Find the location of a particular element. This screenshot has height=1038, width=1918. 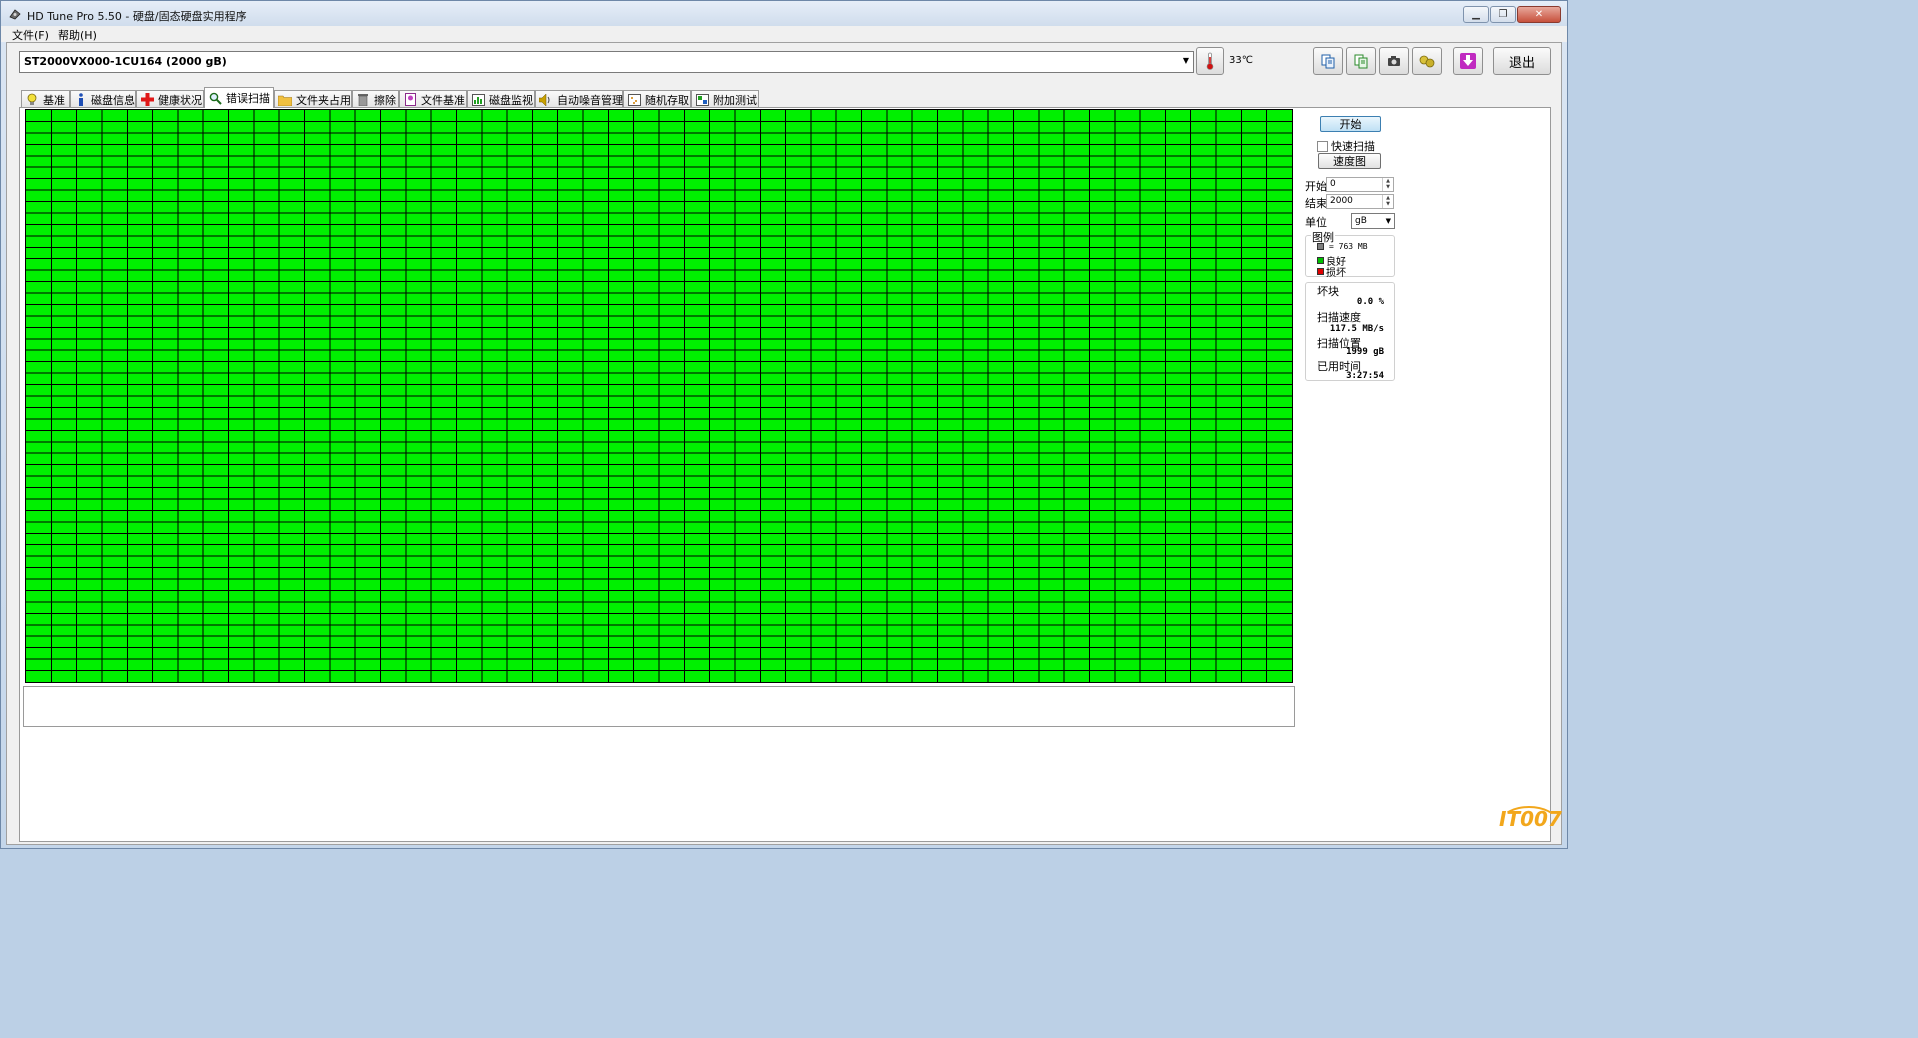

tab-label: 文件夹占用 is located at coordinates (323, 100).